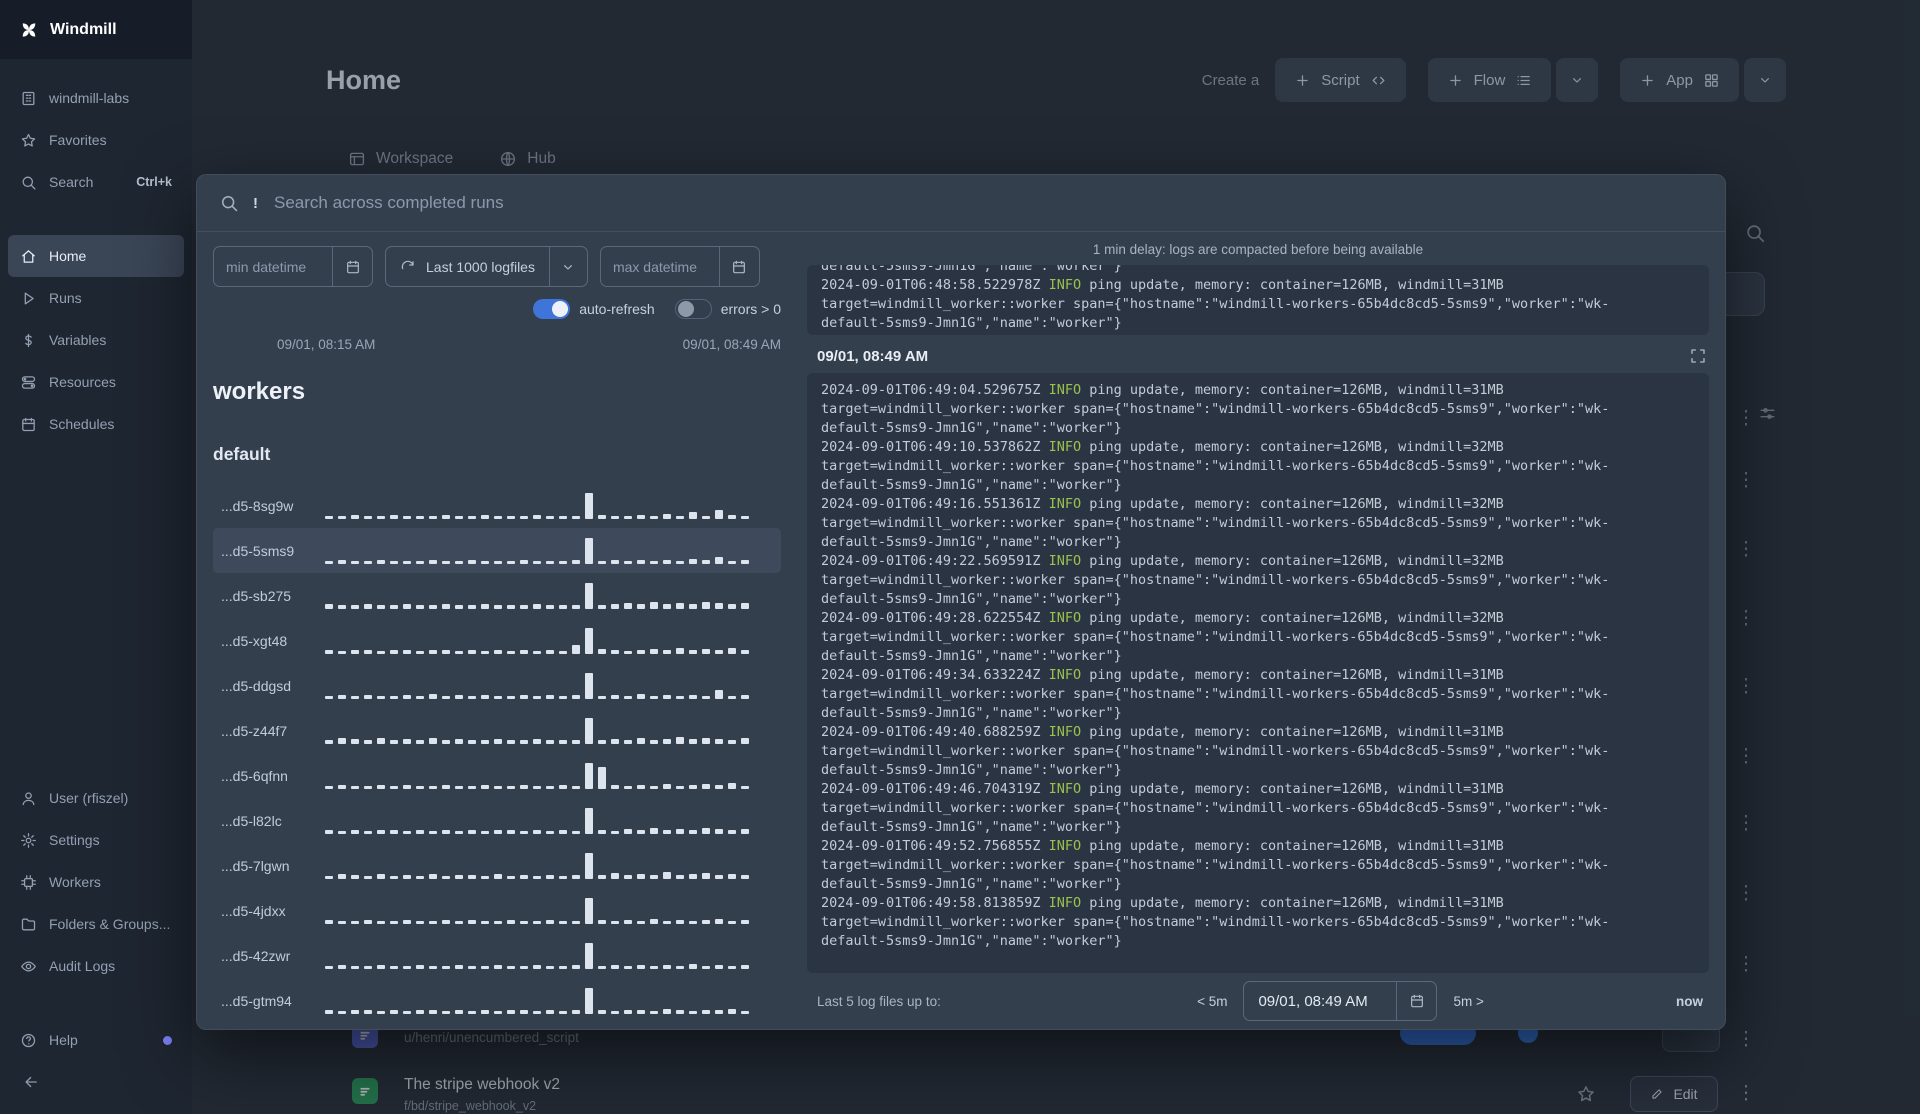 This screenshot has height=1114, width=1920. I want to click on logfiles-selected-value: Last 1000 logfiles, so click(467, 267).